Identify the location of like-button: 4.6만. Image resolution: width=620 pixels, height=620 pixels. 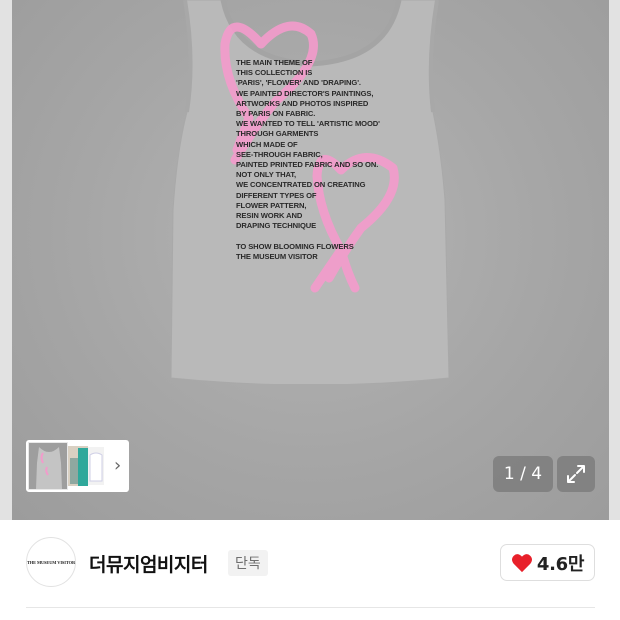
(547, 562).